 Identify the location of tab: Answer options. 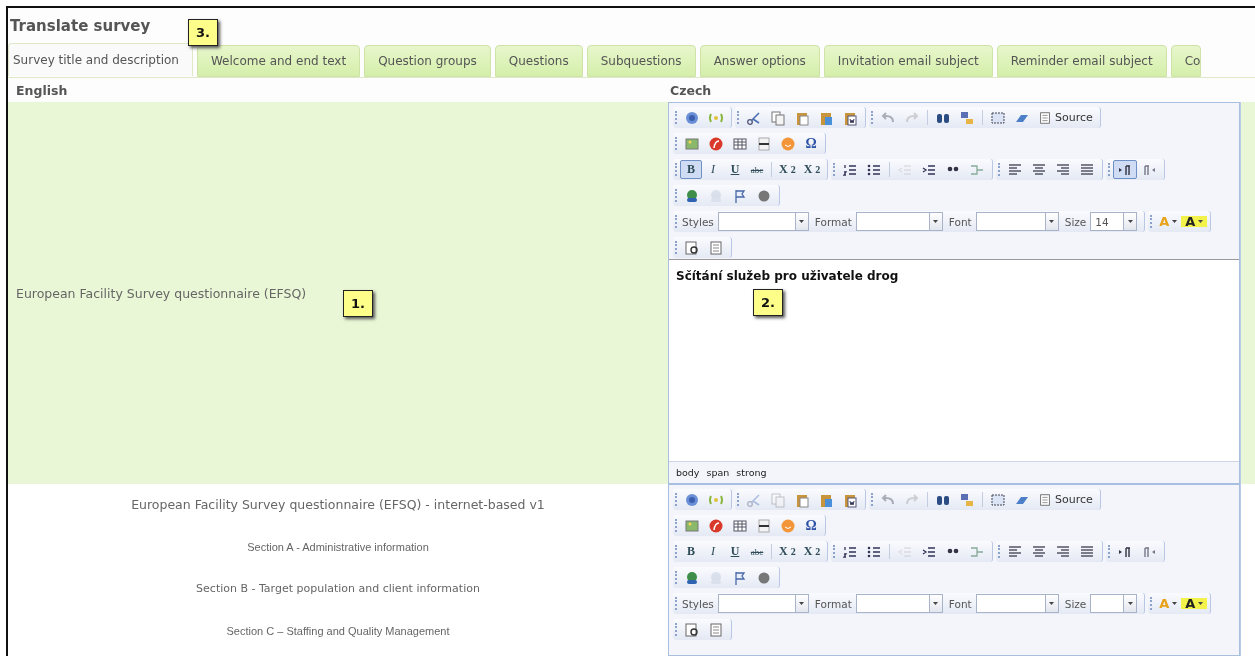
(759, 61).